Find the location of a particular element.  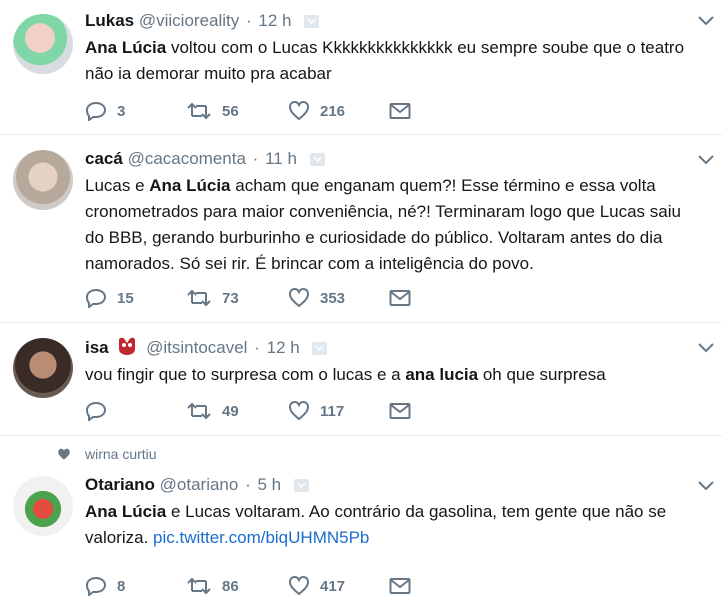

retweet-count: 56 is located at coordinates (230, 111).